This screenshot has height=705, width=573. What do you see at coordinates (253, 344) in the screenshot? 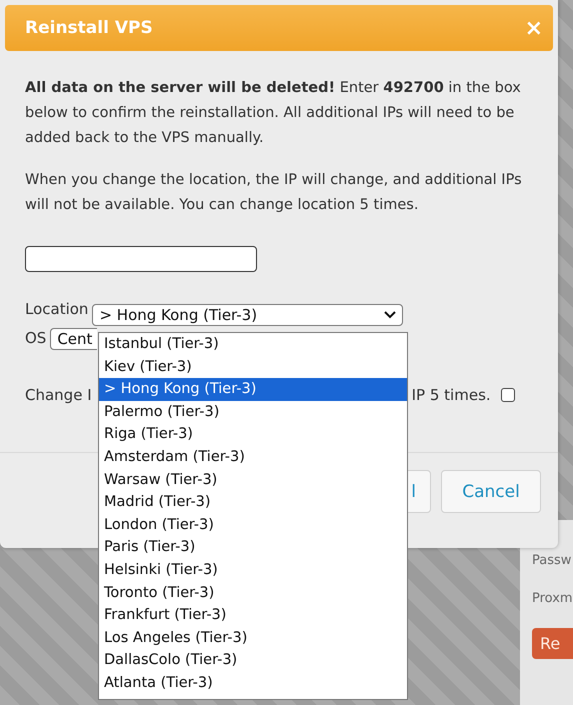
I see `dropdown-option: Istanbul (Tier-3)` at bounding box center [253, 344].